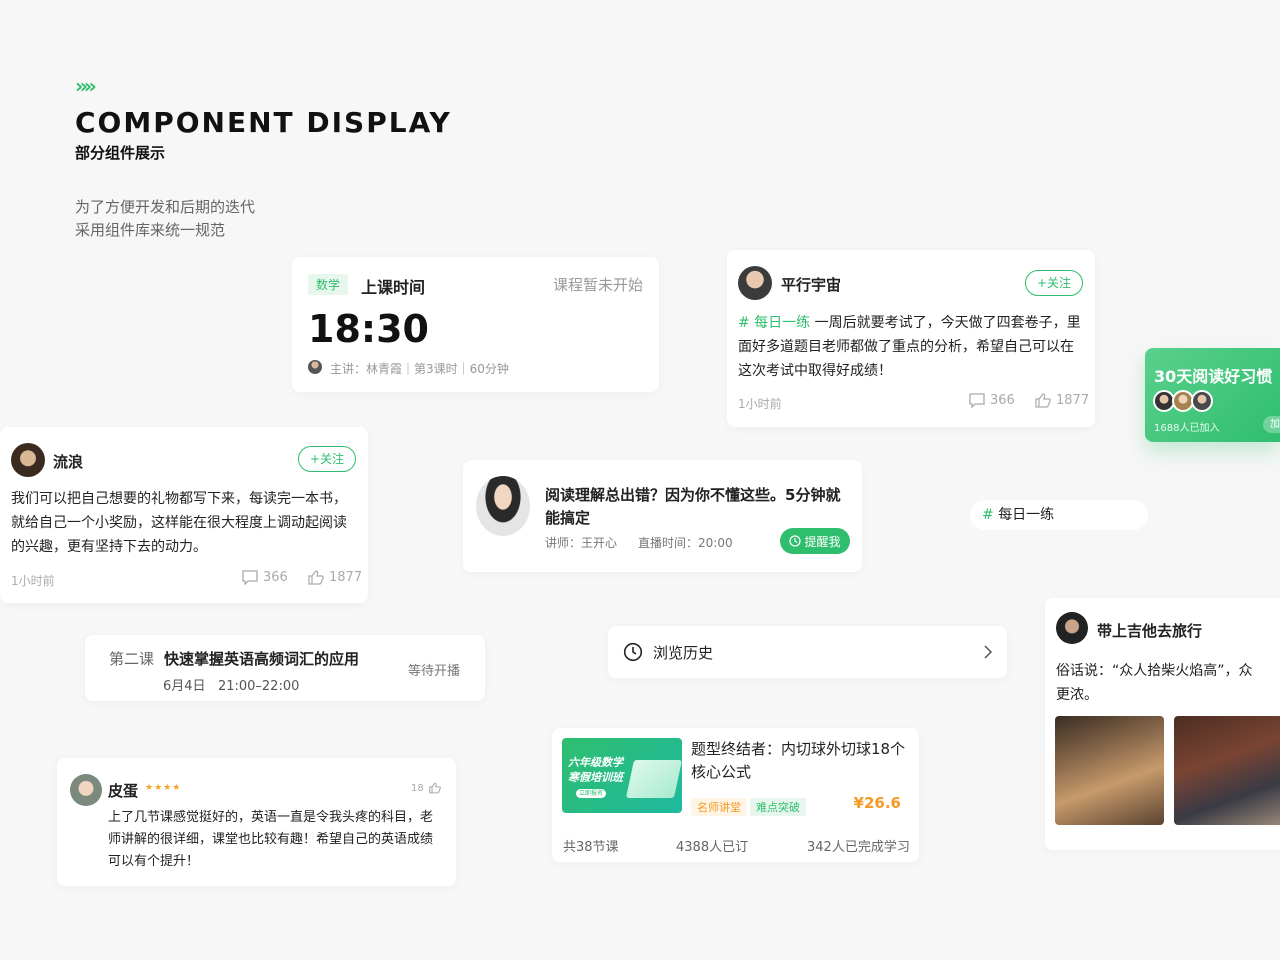 Image resolution: width=1280 pixels, height=960 pixels. I want to click on review-author: 皮蛋, so click(123, 790).